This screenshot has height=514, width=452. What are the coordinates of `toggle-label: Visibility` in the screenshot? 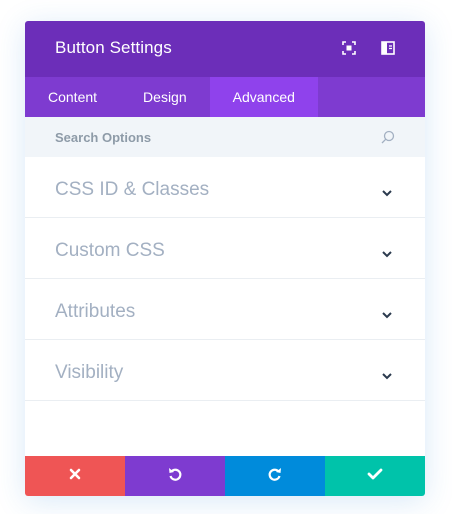 It's located at (89, 372).